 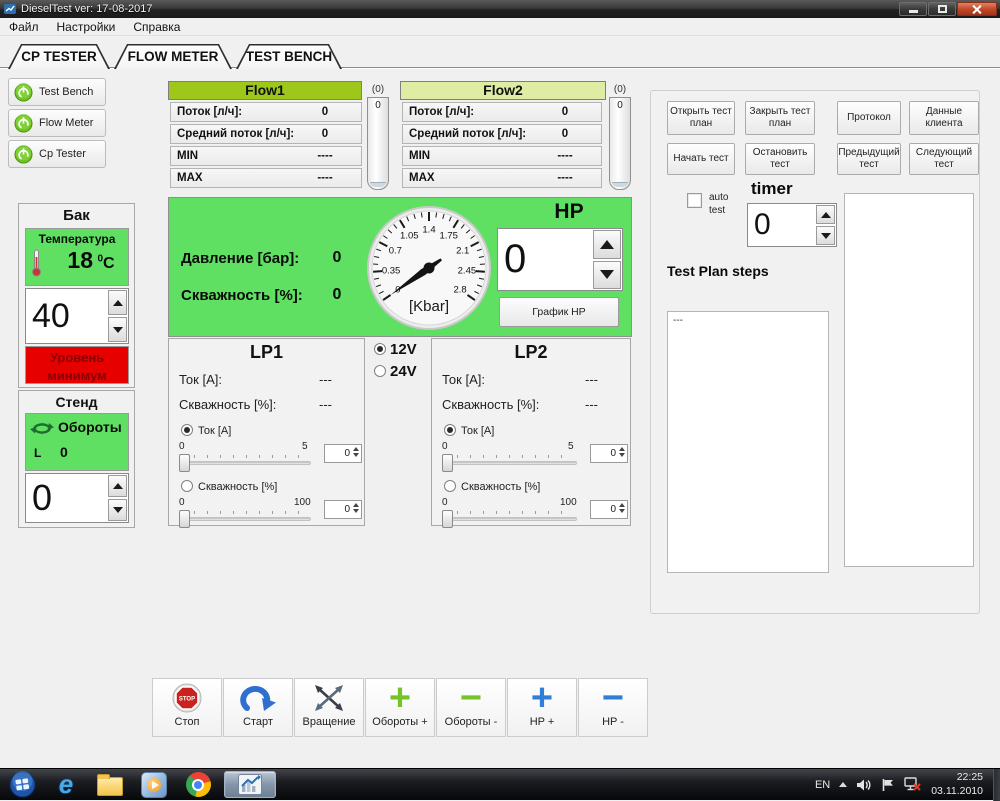 What do you see at coordinates (620, 143) in the screenshot?
I see `flow2-tube-gauge: 0` at bounding box center [620, 143].